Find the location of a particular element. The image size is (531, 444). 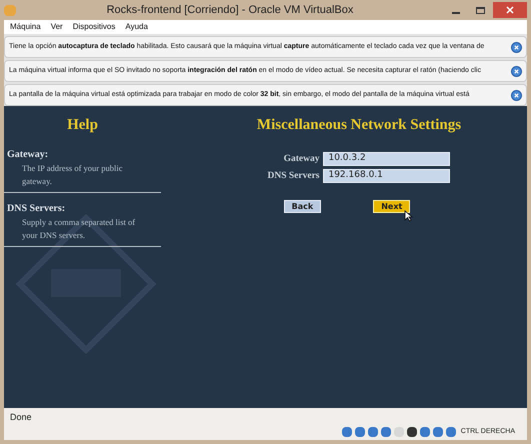

help-description: Supply a comma separated list of your DNS servers. is located at coordinates (78, 229).